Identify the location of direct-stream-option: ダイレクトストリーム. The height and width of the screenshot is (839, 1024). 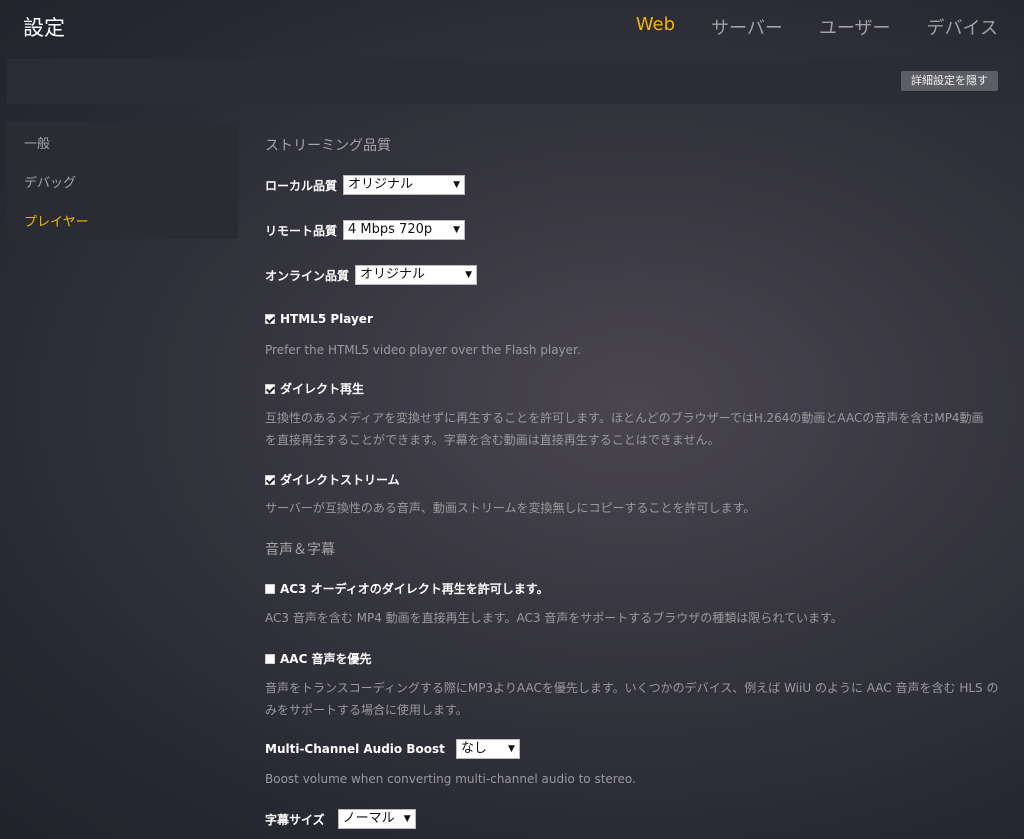
(332, 479).